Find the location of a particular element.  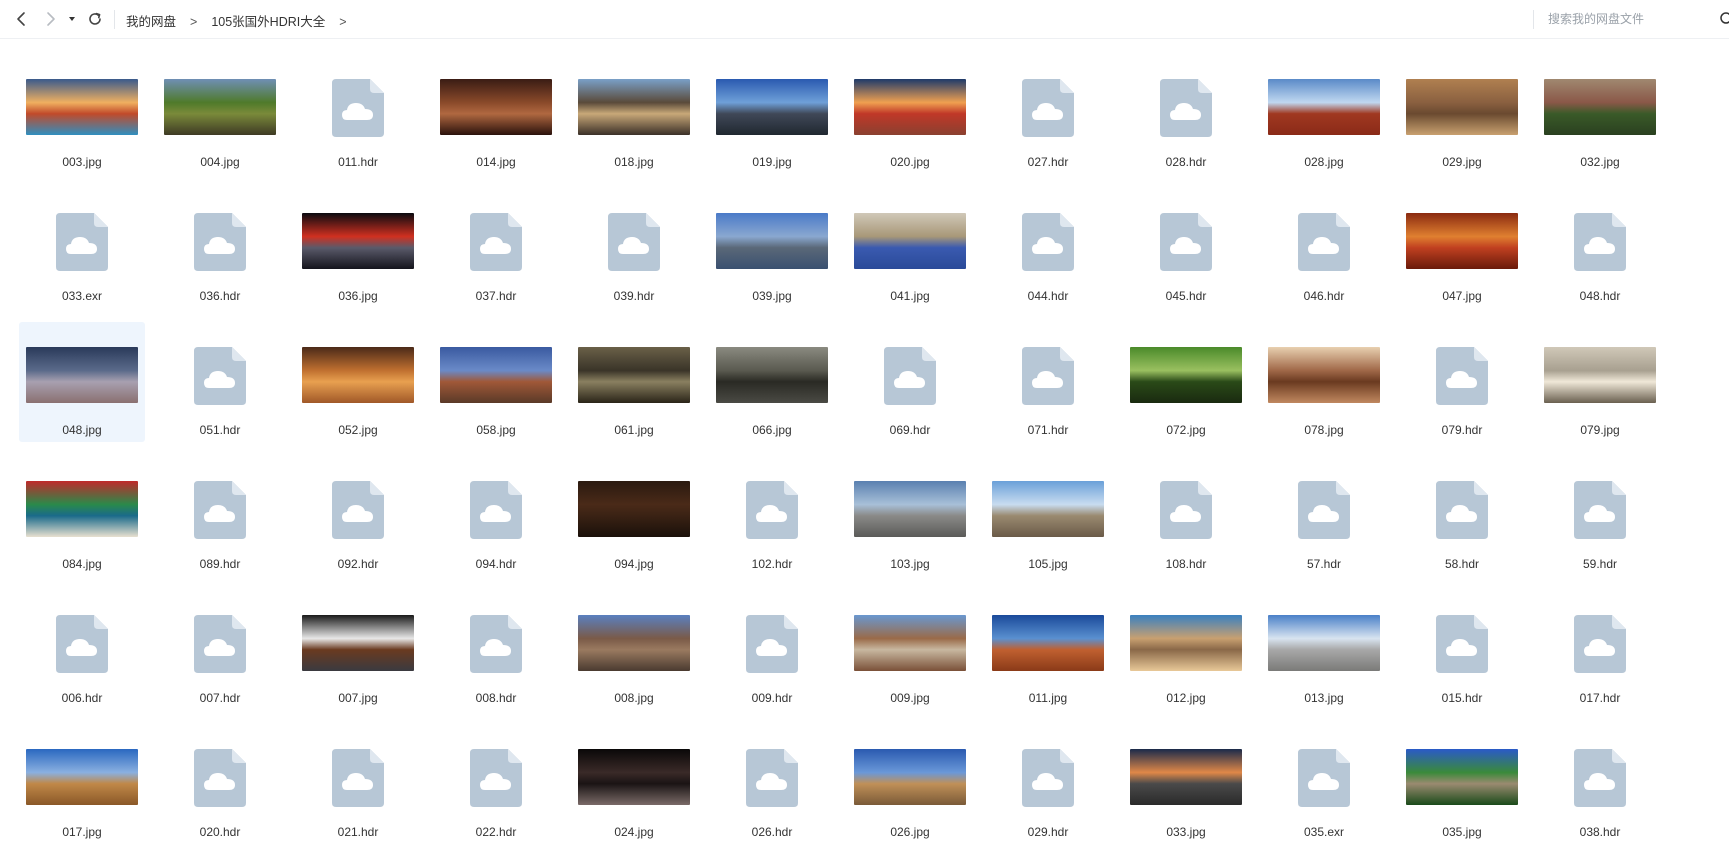

file-name: 008.jpg is located at coordinates (634, 698).